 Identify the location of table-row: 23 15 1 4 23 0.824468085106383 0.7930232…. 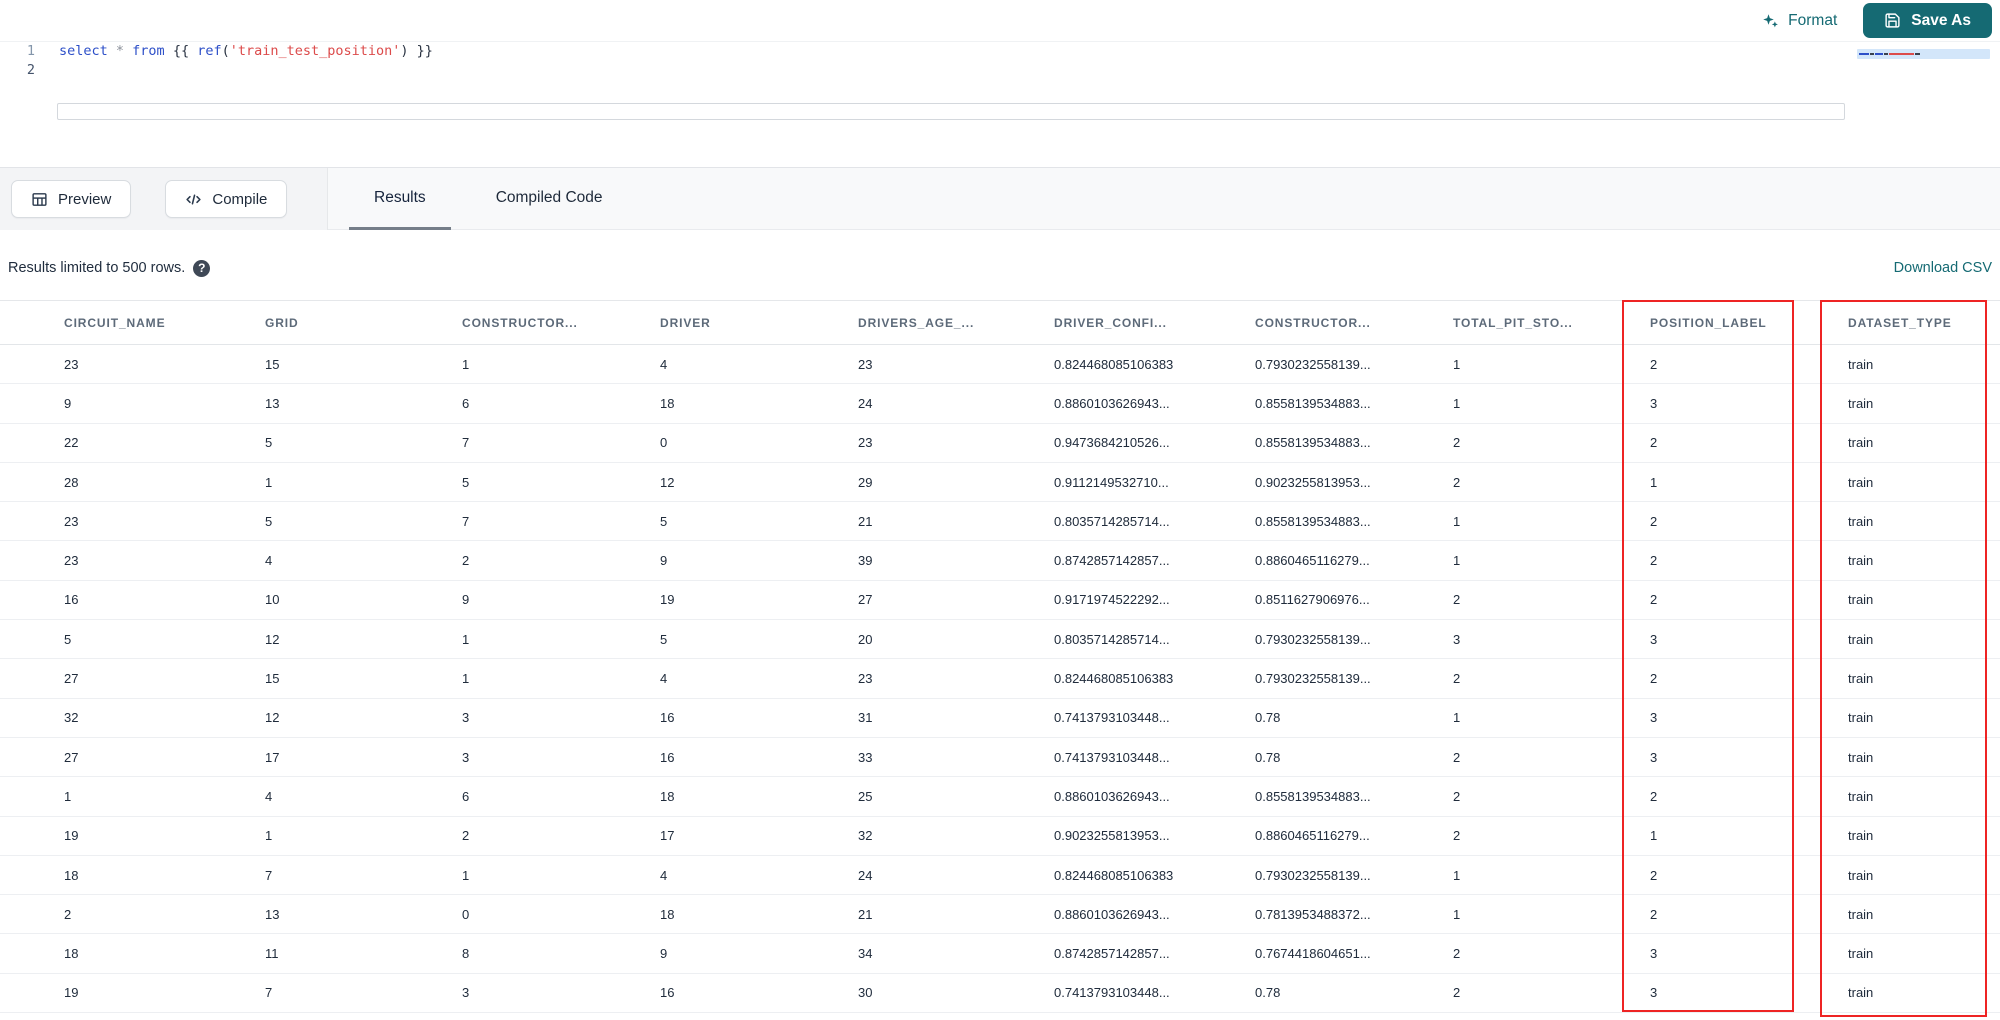
(1000, 365).